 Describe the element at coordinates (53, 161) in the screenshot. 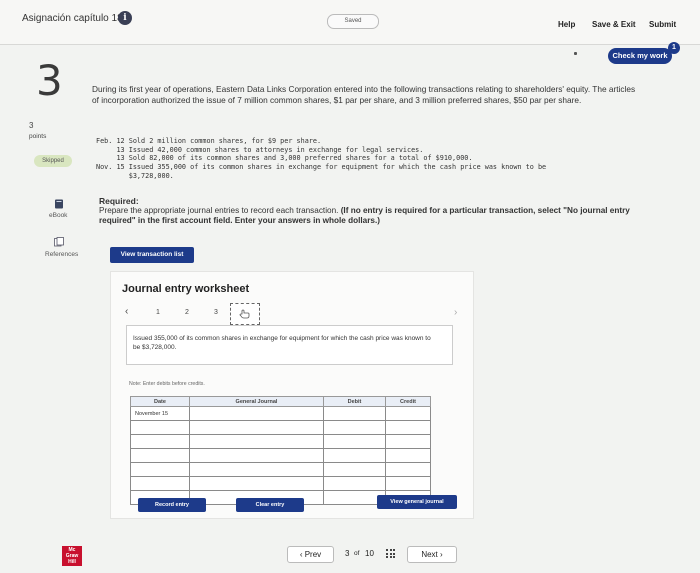

I see `status-badge: Skipped` at that location.